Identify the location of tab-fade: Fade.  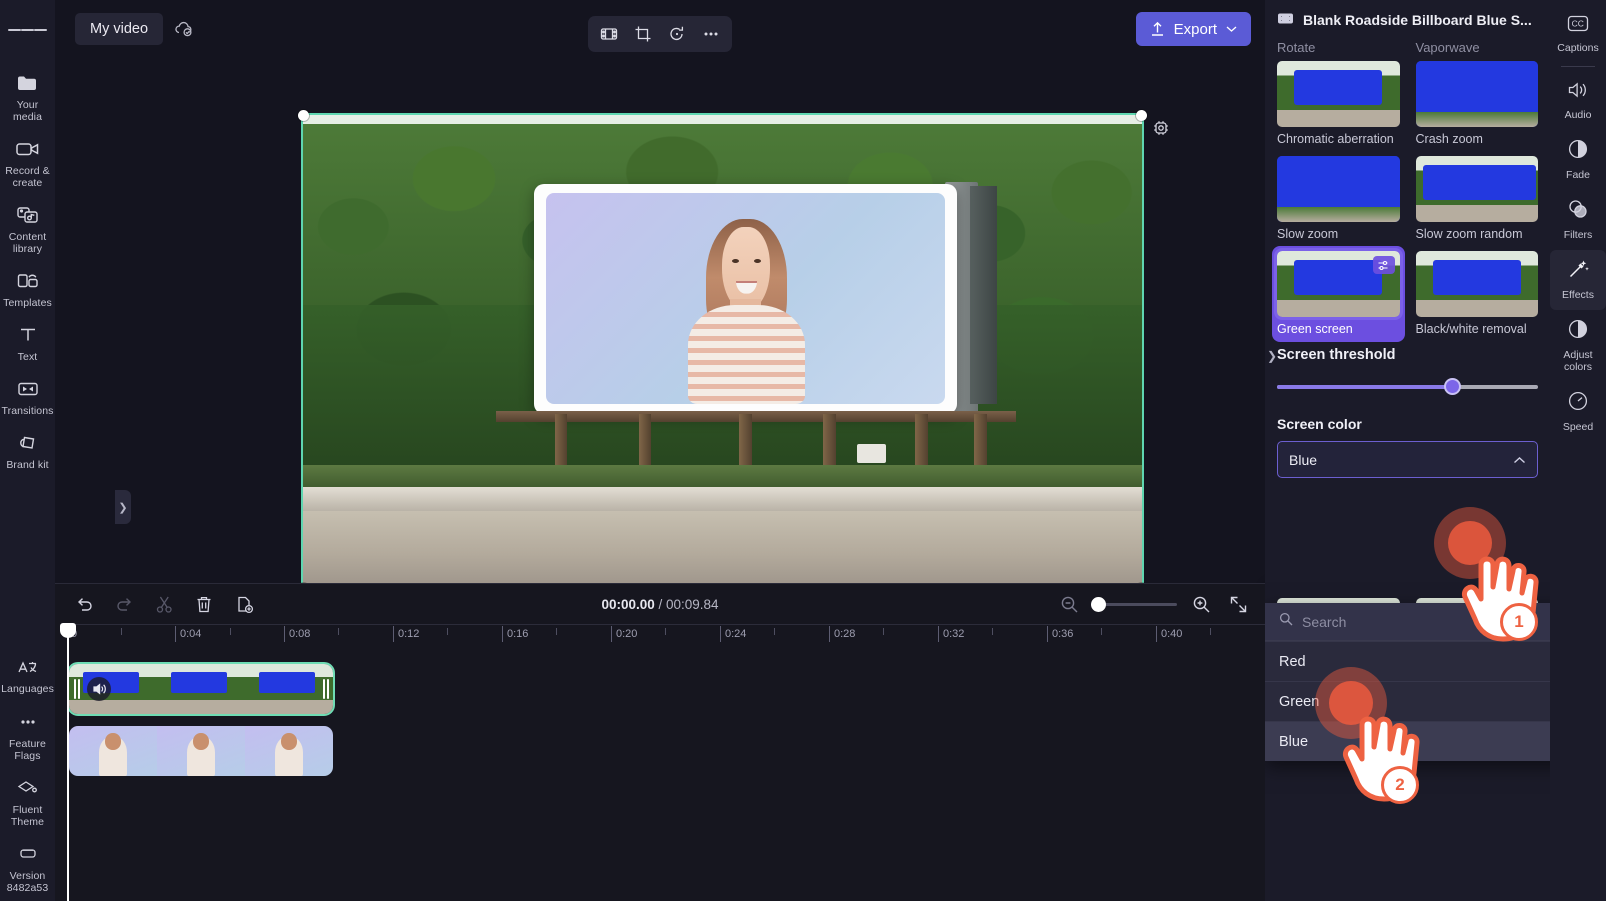
(1578, 160).